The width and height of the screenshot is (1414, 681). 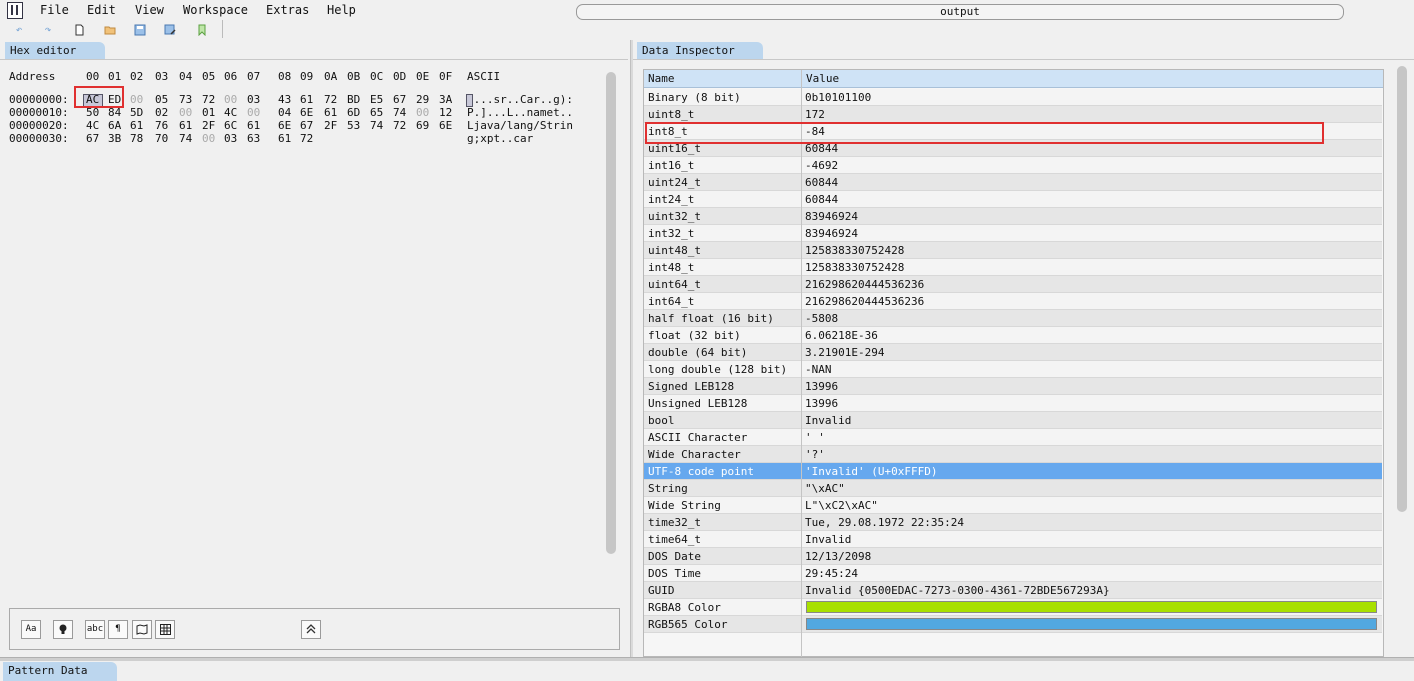 I want to click on collapse-up-icon, so click(x=311, y=629).